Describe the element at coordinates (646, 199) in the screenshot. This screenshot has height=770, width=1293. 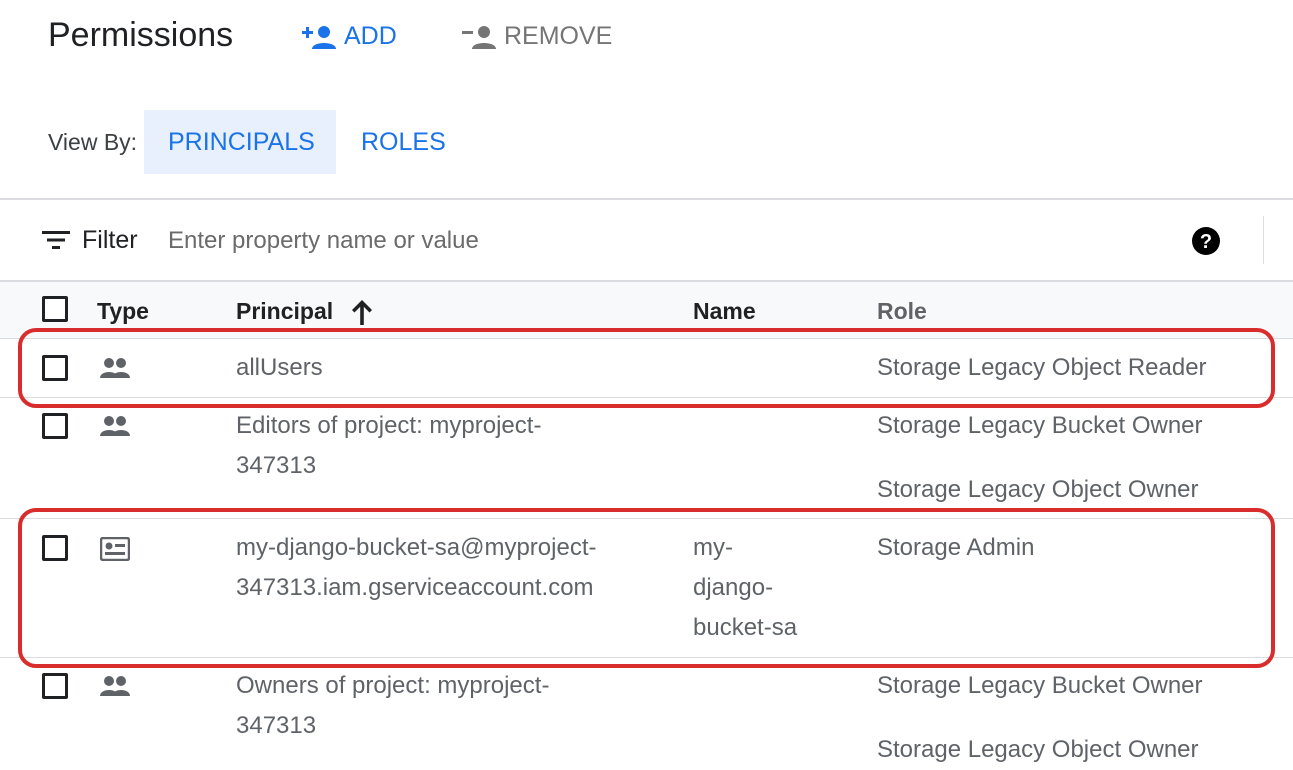
I see `divider` at that location.